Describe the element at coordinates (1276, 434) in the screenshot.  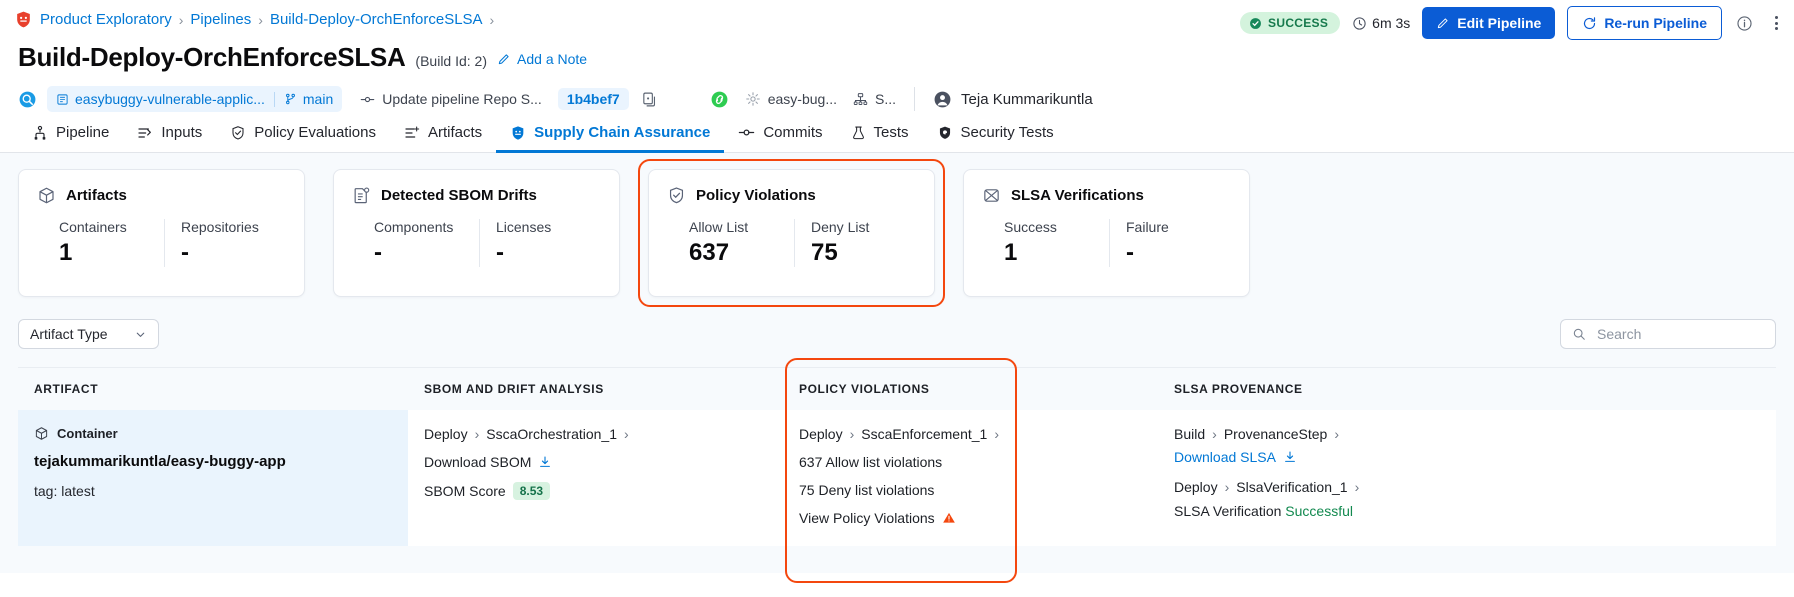
I see `slsa-provenance-step-link: ProvenanceStep` at that location.